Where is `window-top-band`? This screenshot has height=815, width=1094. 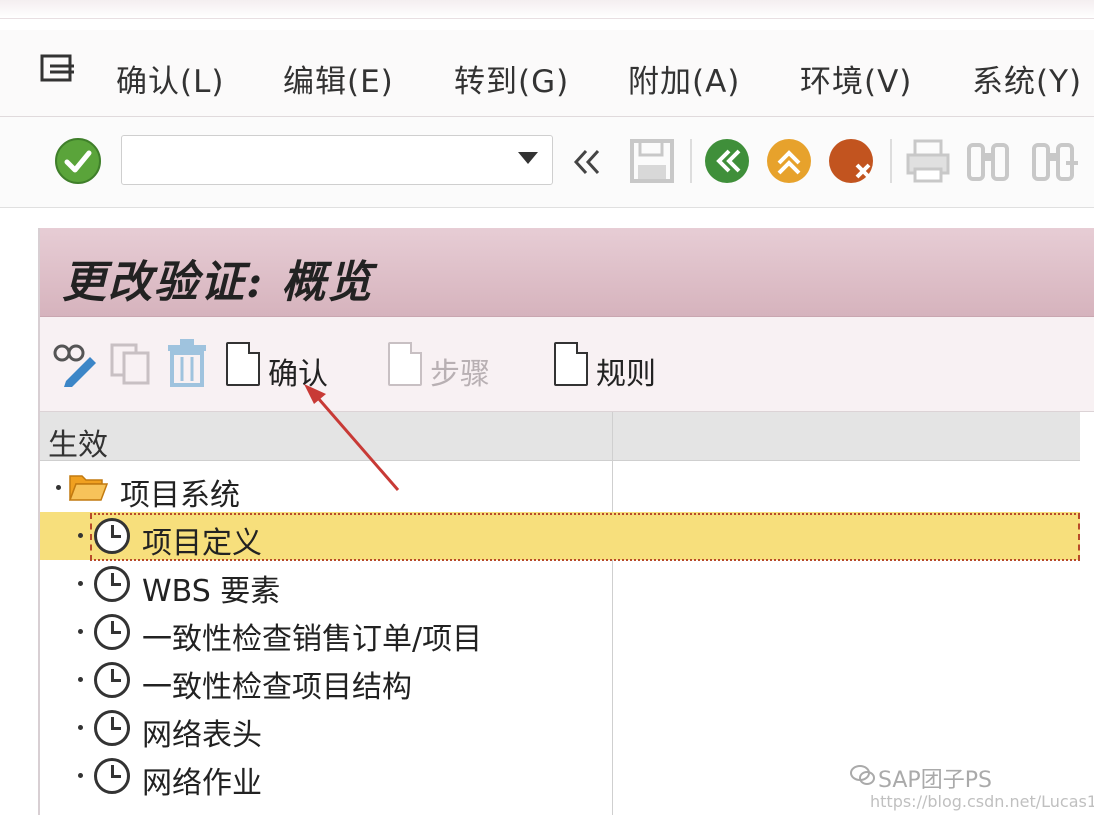 window-top-band is located at coordinates (547, 9).